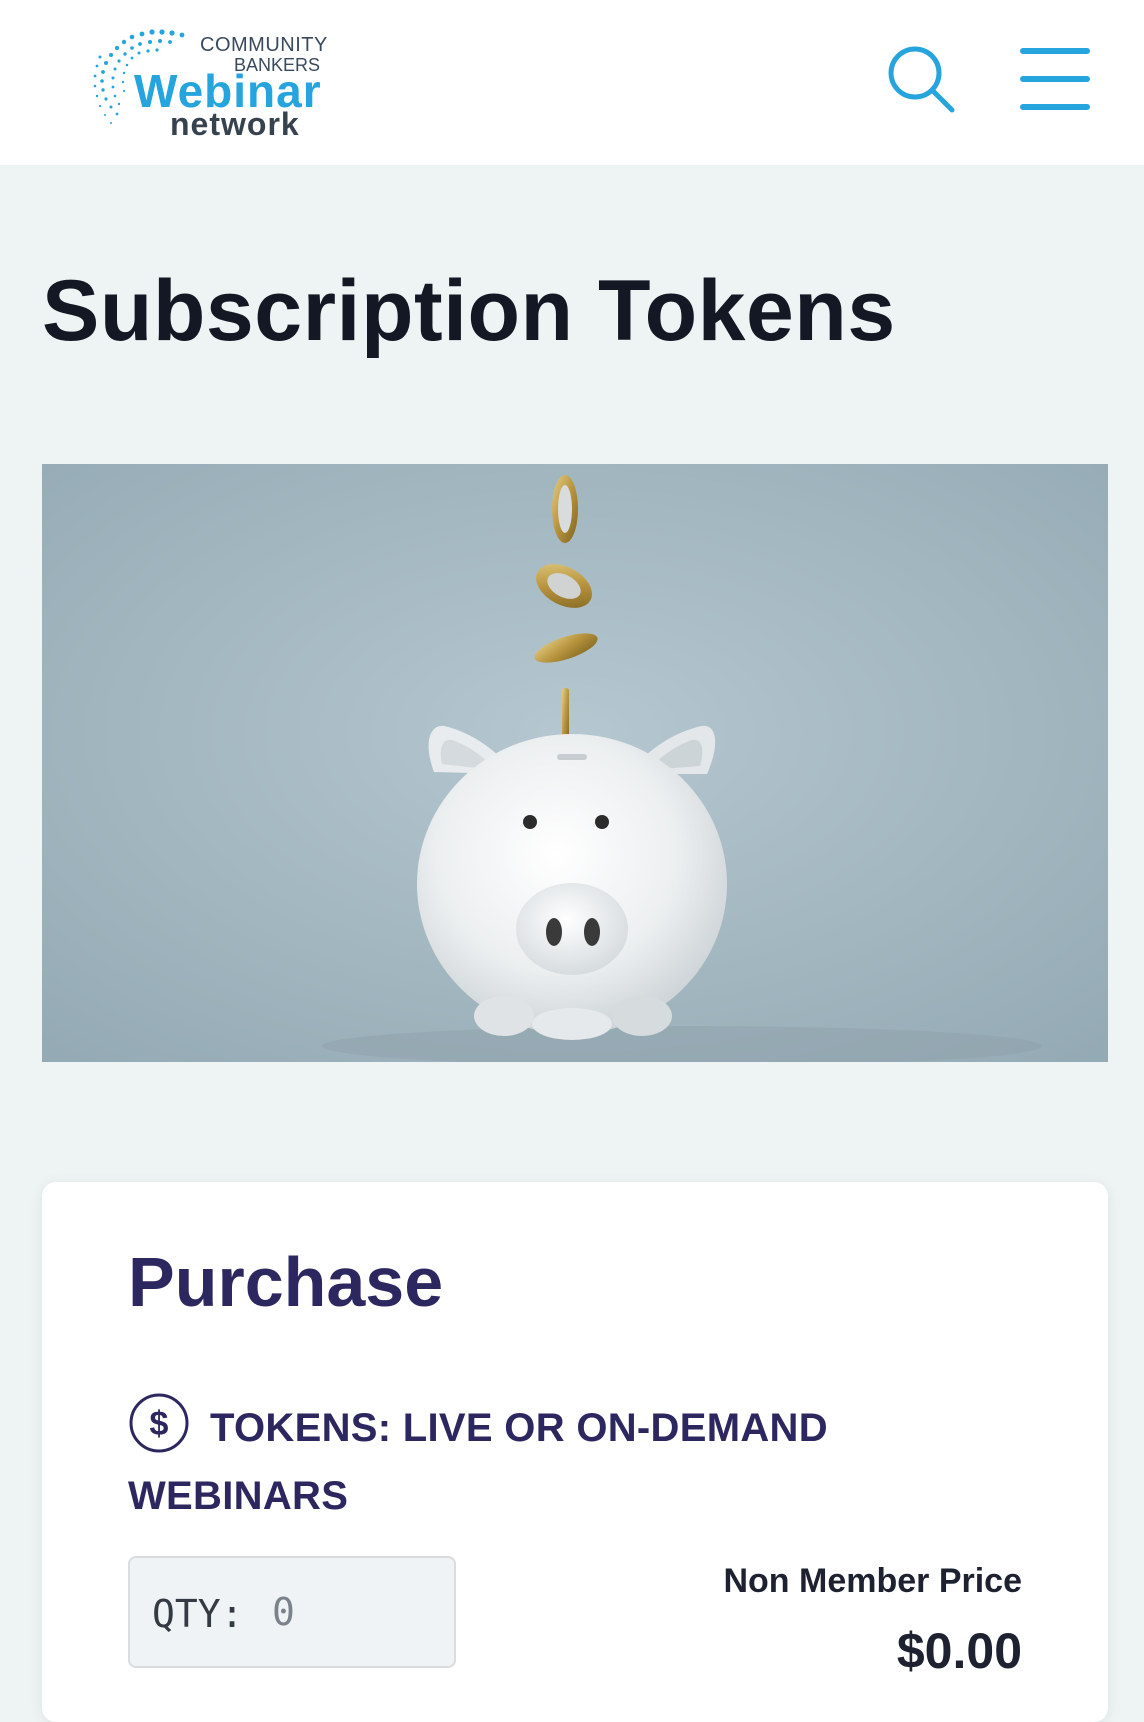 This screenshot has width=1144, height=1722. I want to click on menu-button, so click(1055, 80).